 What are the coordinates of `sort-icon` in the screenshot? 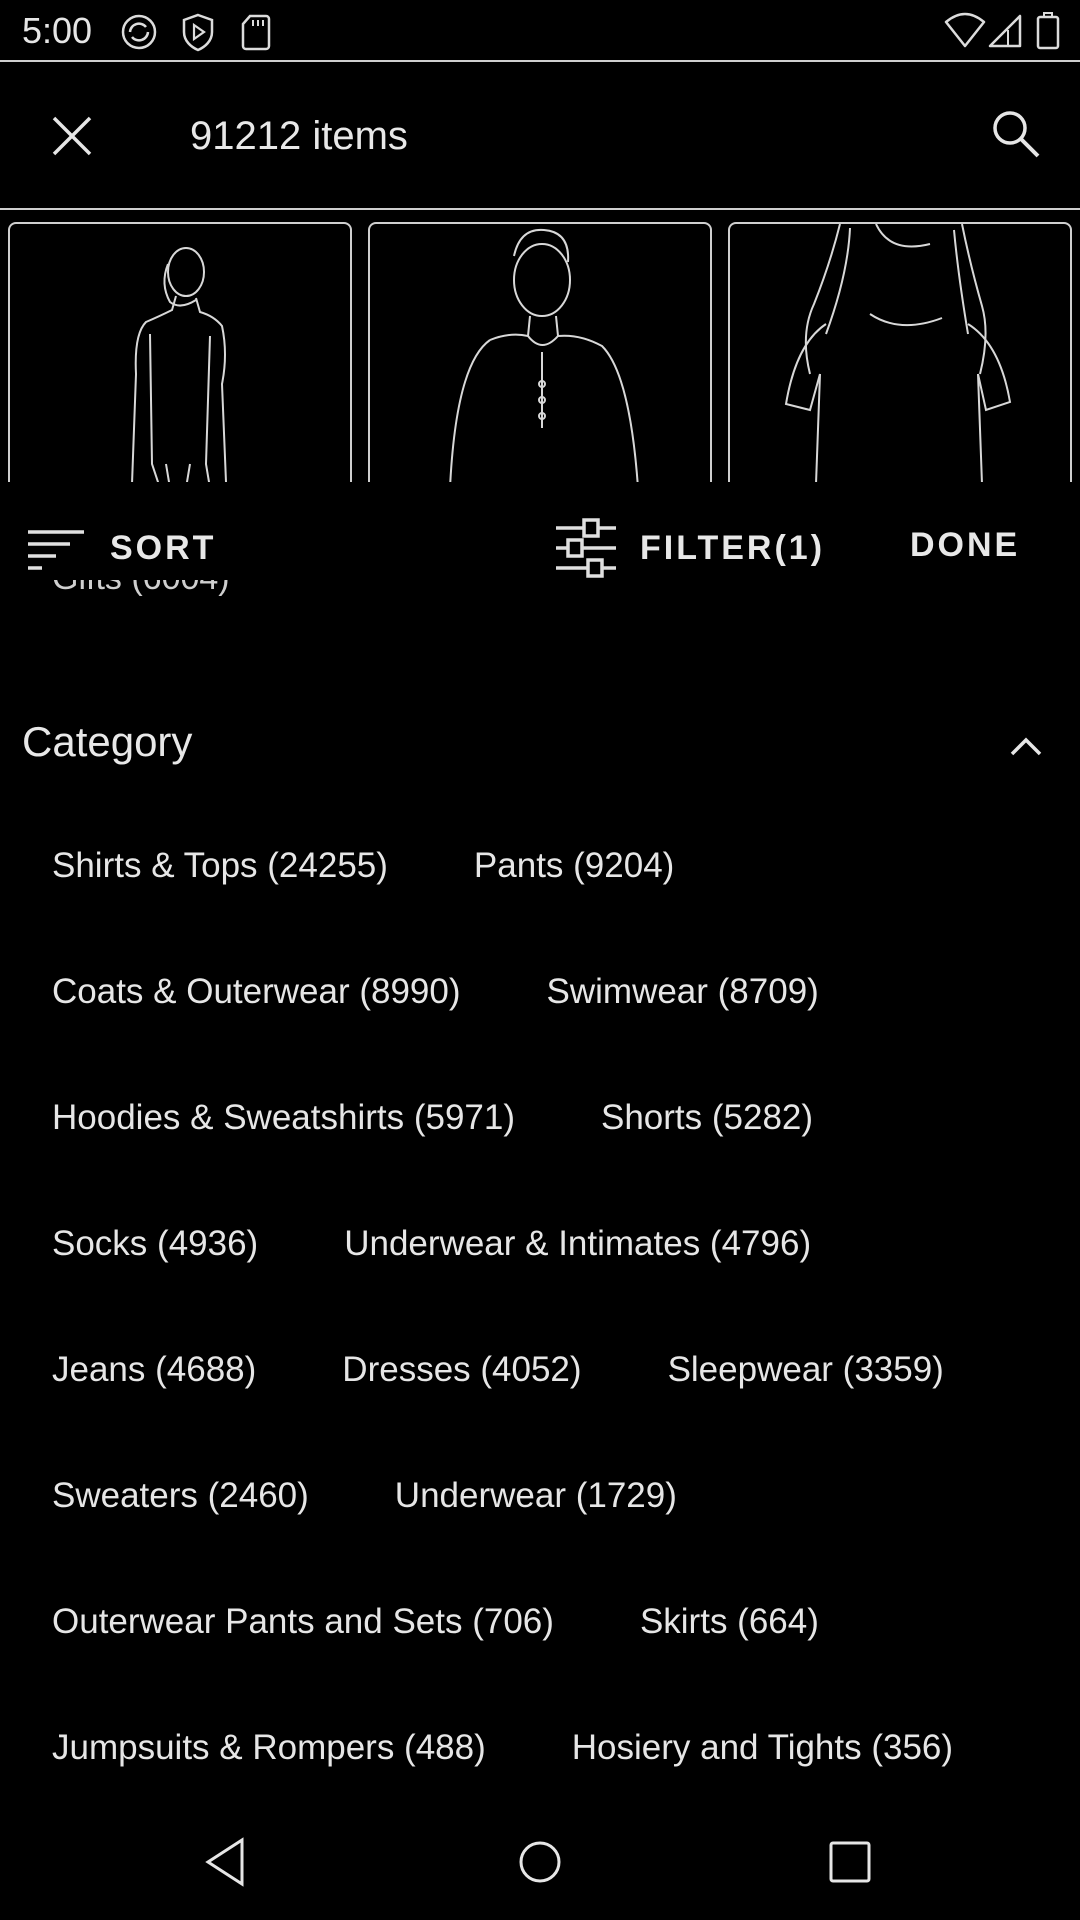 It's located at (56, 550).